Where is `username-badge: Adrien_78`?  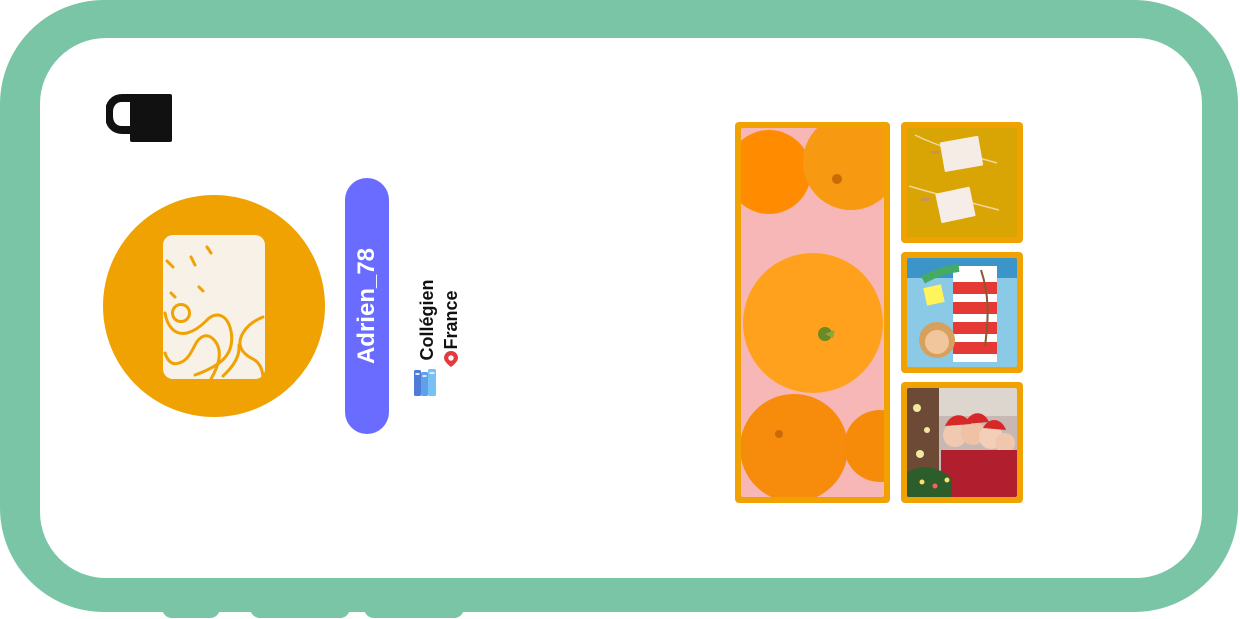
username-badge: Adrien_78 is located at coordinates (367, 306).